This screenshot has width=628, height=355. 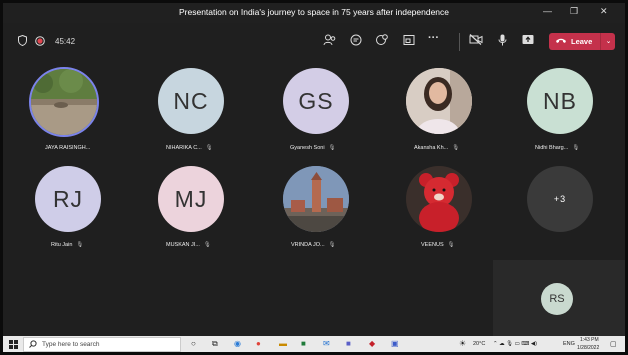 I want to click on participant-photo-teddy, so click(x=439, y=199).